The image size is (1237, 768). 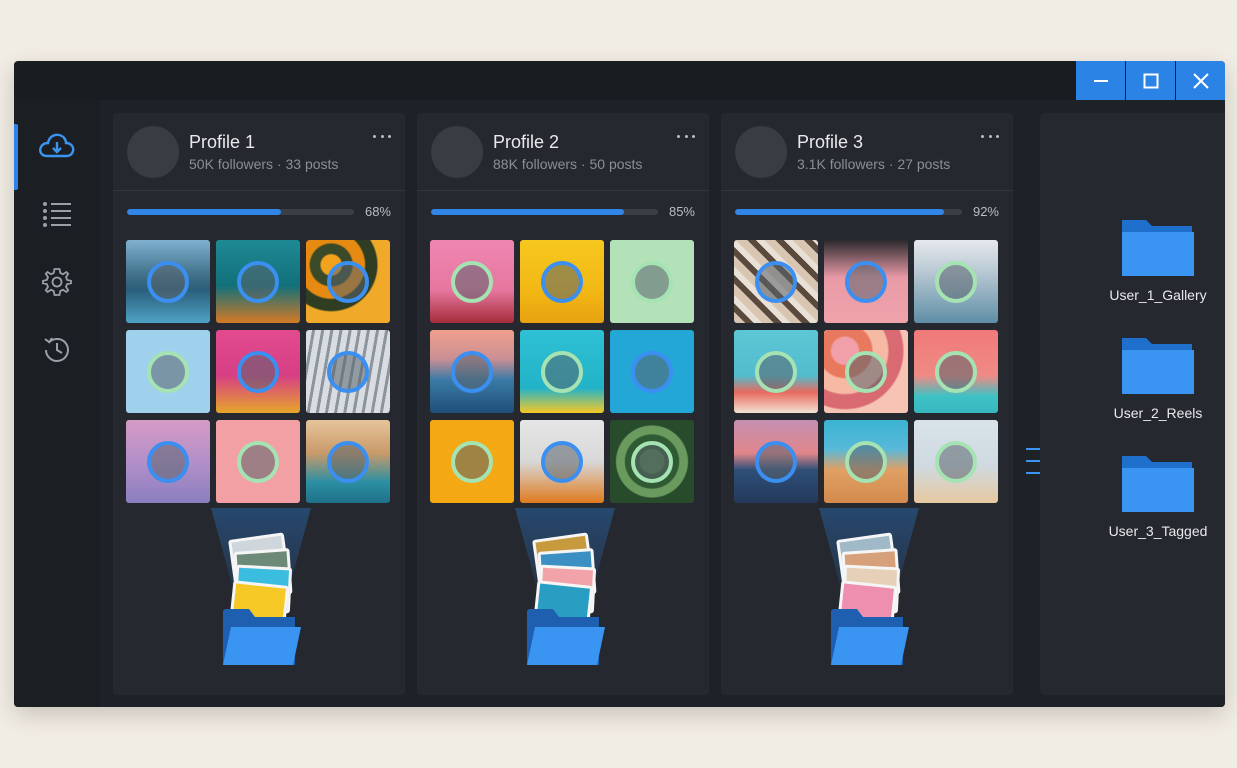 What do you see at coordinates (830, 142) in the screenshot?
I see `profile-name: Profile 3` at bounding box center [830, 142].